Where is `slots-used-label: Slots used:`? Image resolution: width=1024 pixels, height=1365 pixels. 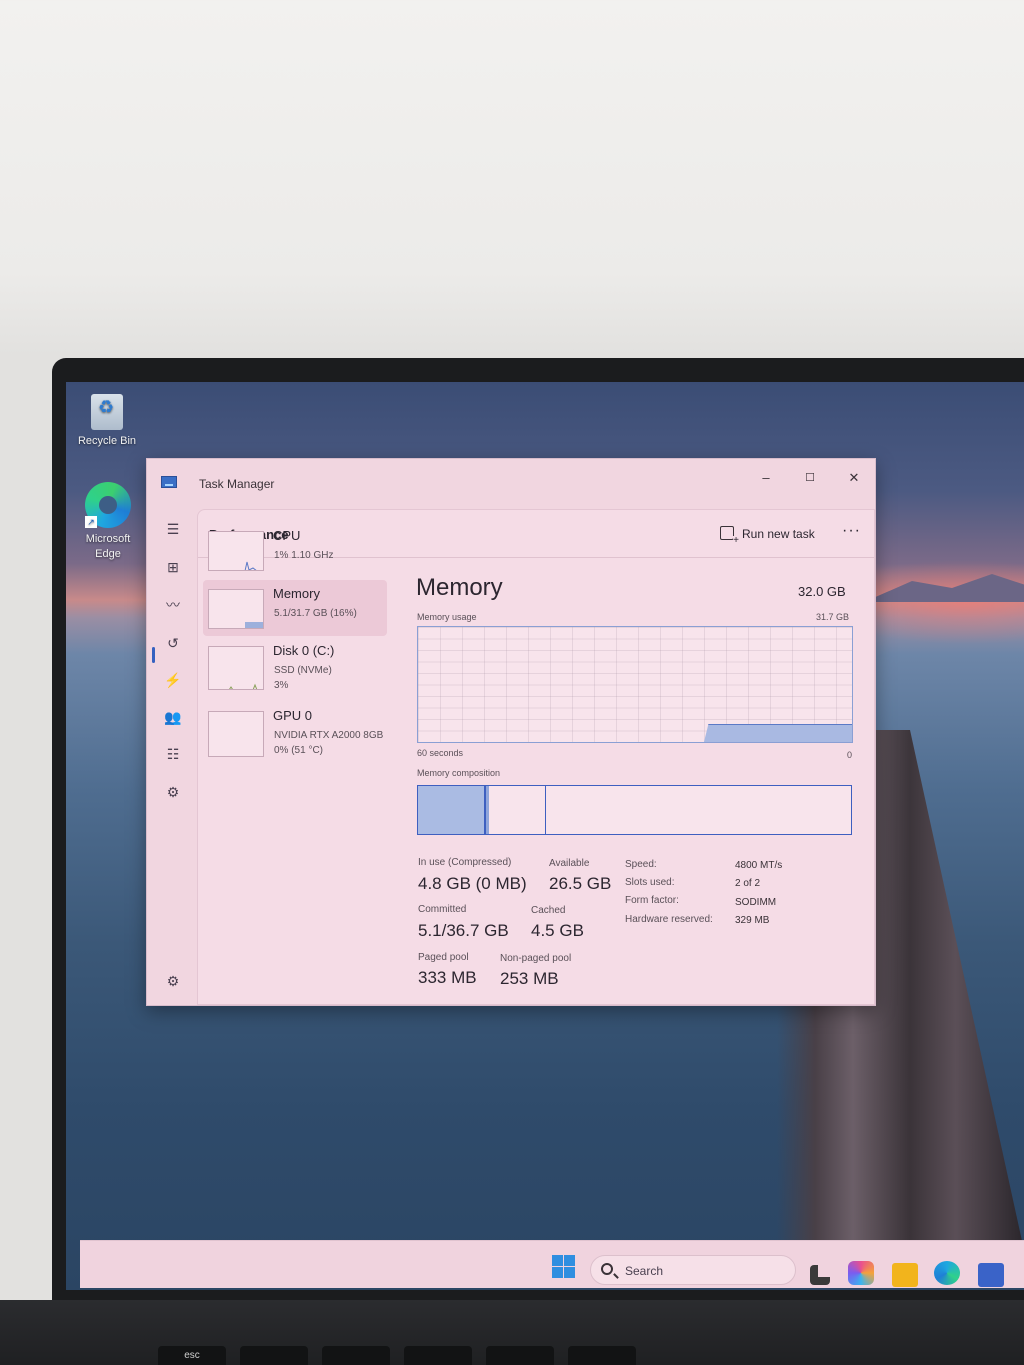
slots-used-label: Slots used: is located at coordinates (650, 882).